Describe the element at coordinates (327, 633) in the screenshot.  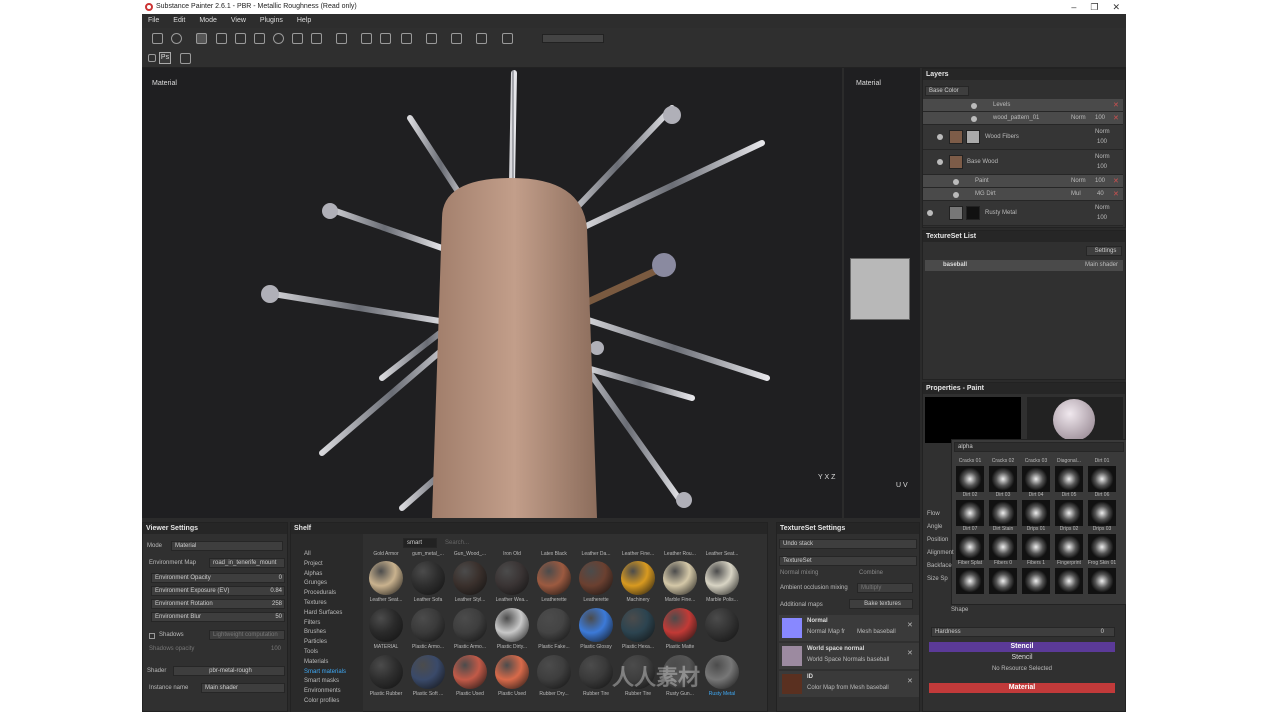
I see `shelf-category: Brushes` at that location.